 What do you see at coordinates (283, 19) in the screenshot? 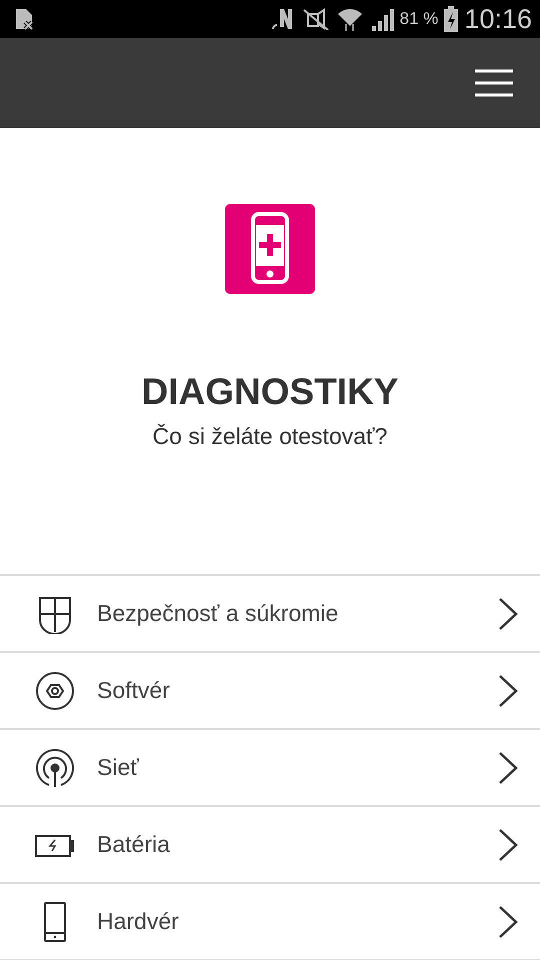
I see `nfc-icon` at bounding box center [283, 19].